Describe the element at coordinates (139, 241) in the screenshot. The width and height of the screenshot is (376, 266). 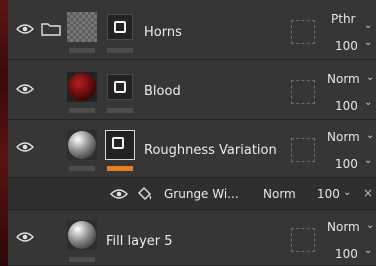
I see `layer-name: Fill layer 5` at that location.